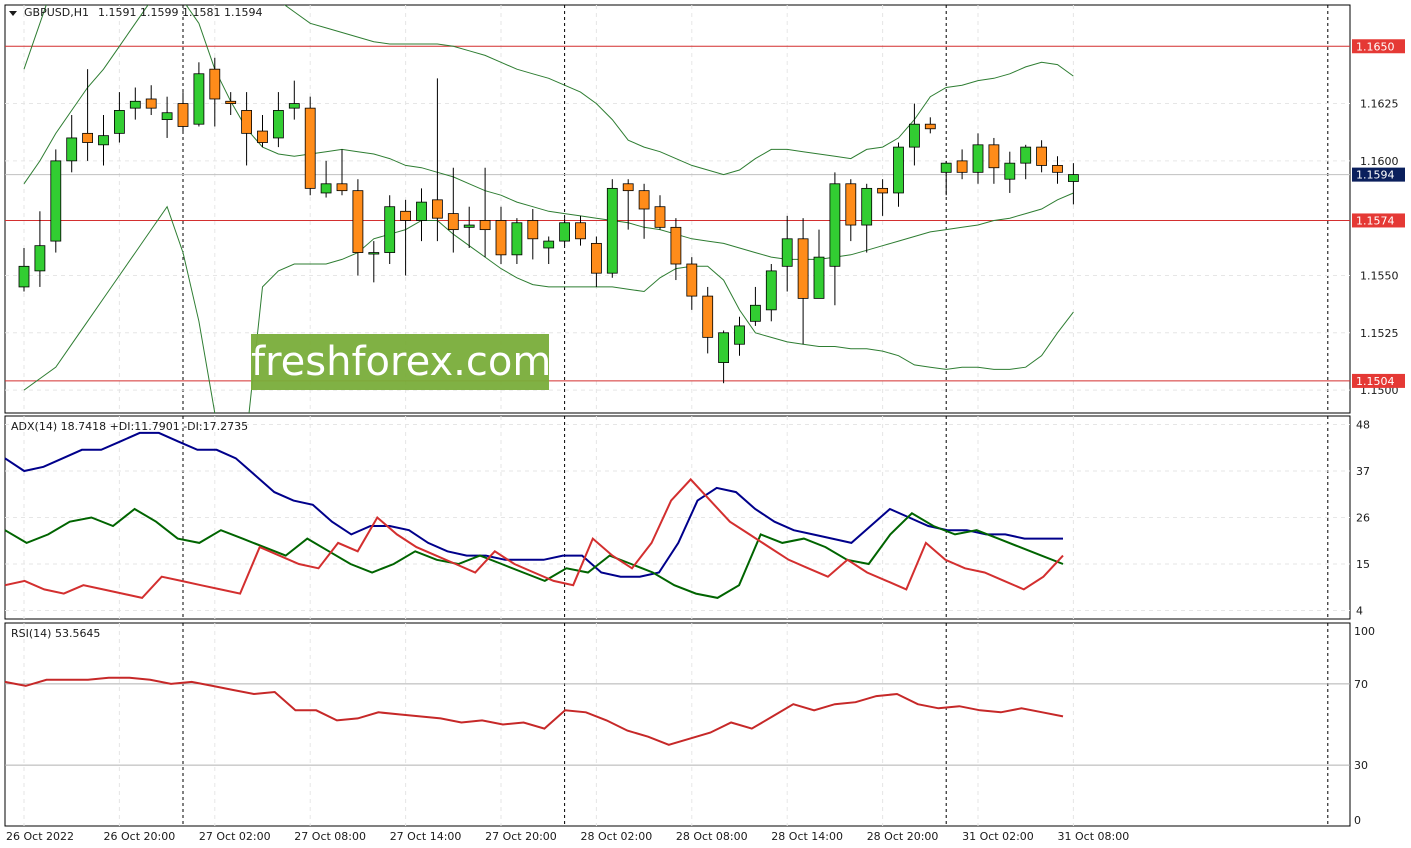 The width and height of the screenshot is (1411, 848). Describe the element at coordinates (13, 13) in the screenshot. I see `symbol-menu-arrow-icon` at that location.